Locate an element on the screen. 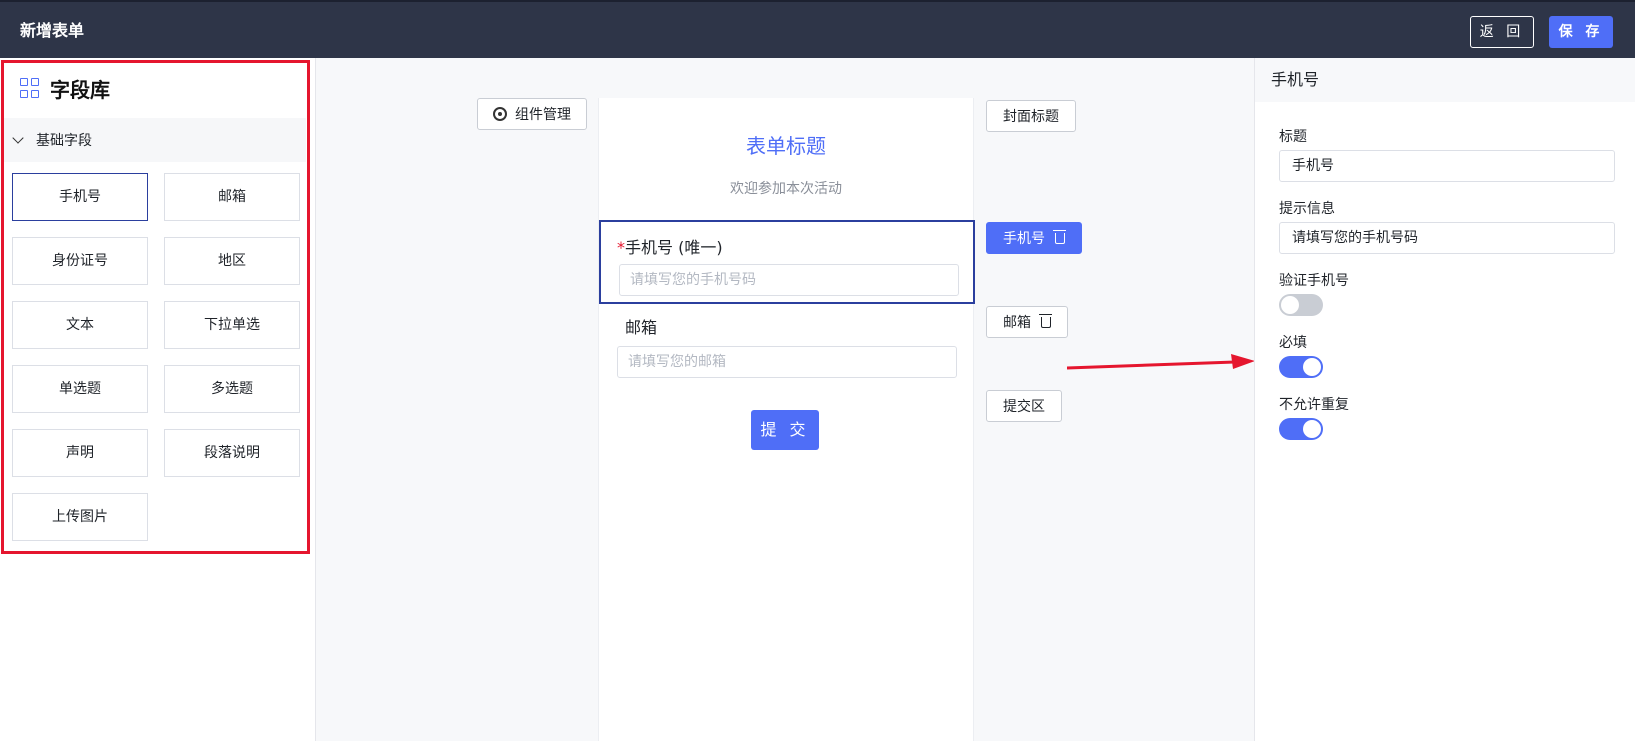 This screenshot has width=1635, height=741. field-library-header: 字段库 is located at coordinates (65, 88).